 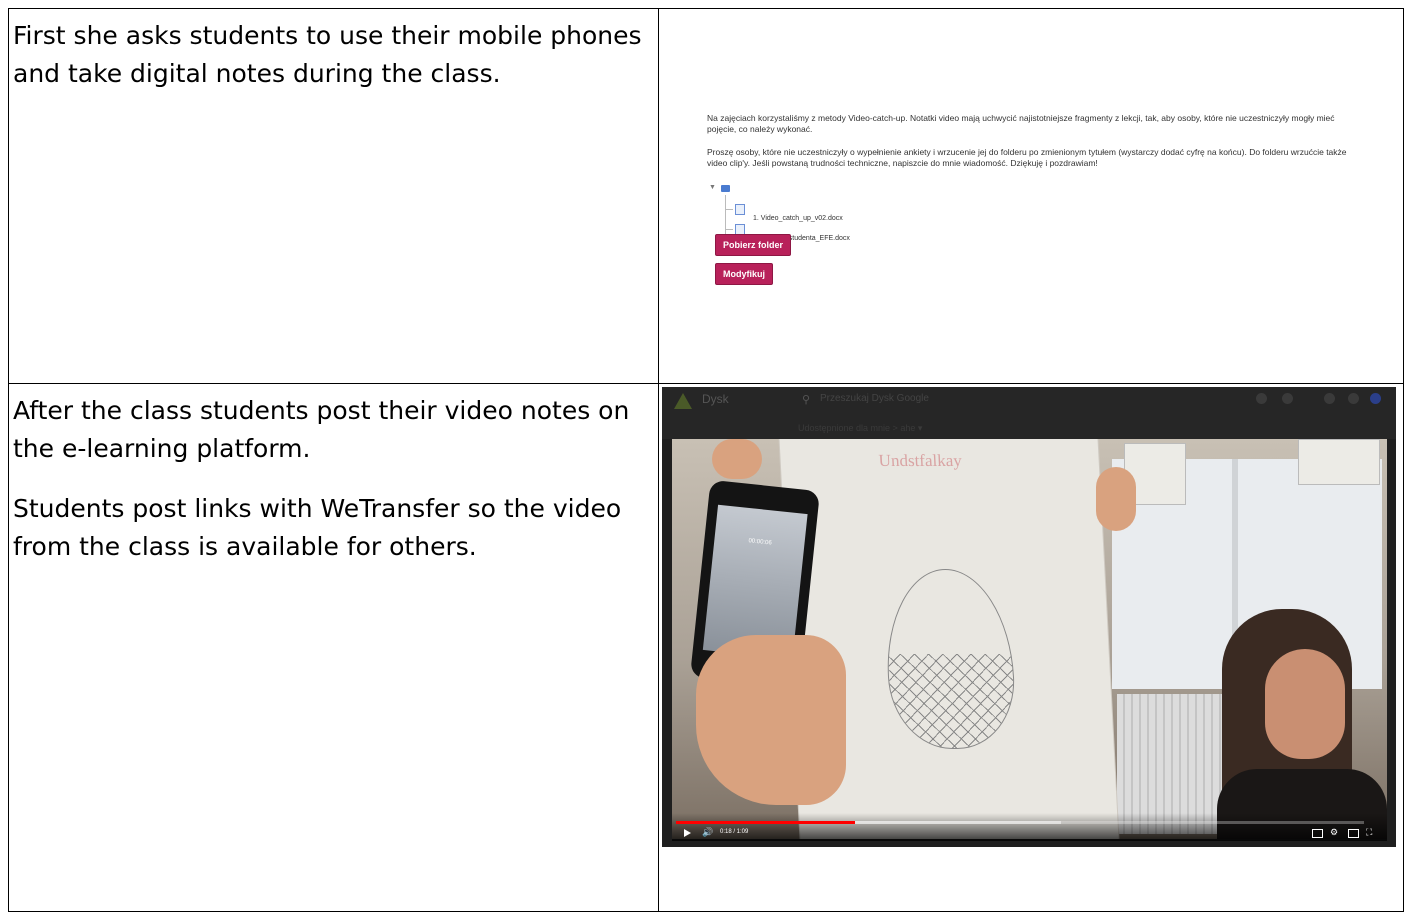 I want to click on app-name: Dysk, so click(x=715, y=399).